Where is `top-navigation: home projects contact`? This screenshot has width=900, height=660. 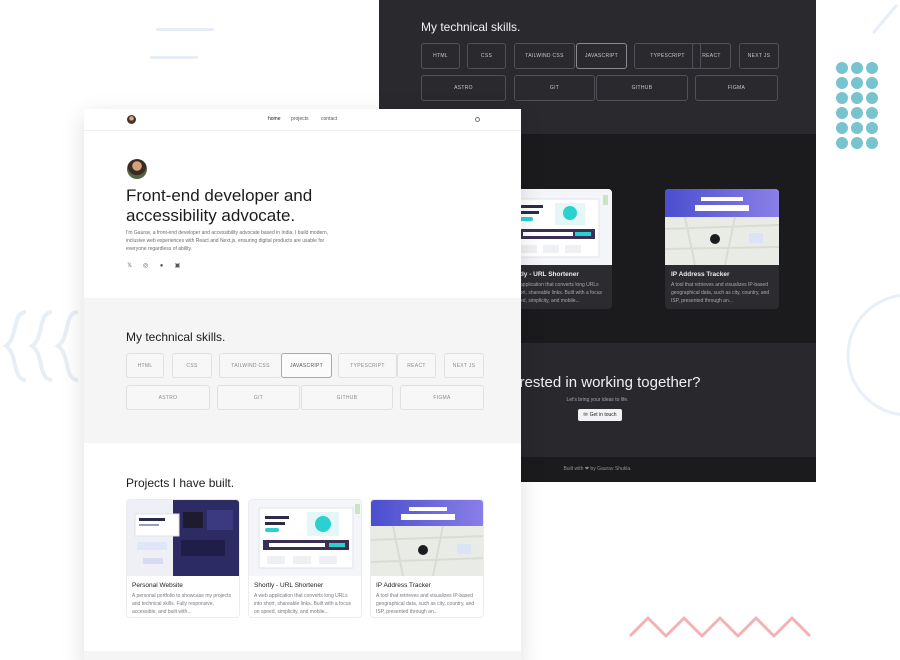
top-navigation: home projects contact is located at coordinates (302, 120).